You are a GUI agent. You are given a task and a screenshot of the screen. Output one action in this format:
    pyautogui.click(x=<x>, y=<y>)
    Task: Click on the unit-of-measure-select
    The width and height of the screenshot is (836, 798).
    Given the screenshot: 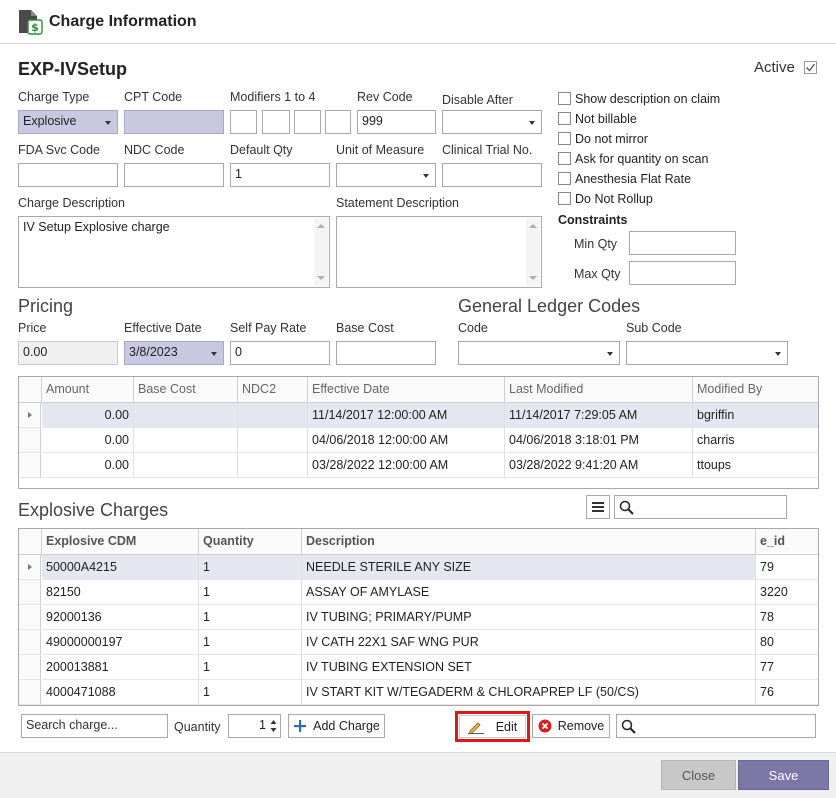 What is the action you would take?
    pyautogui.click(x=386, y=175)
    